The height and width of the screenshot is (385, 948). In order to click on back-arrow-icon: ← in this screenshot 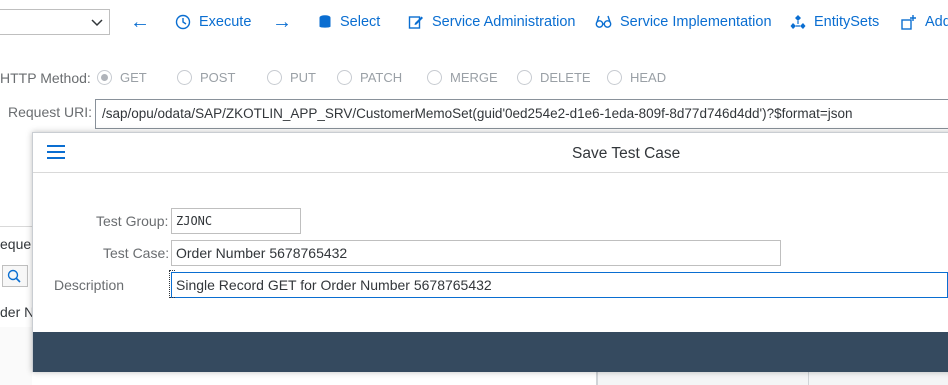, I will do `click(140, 22)`.